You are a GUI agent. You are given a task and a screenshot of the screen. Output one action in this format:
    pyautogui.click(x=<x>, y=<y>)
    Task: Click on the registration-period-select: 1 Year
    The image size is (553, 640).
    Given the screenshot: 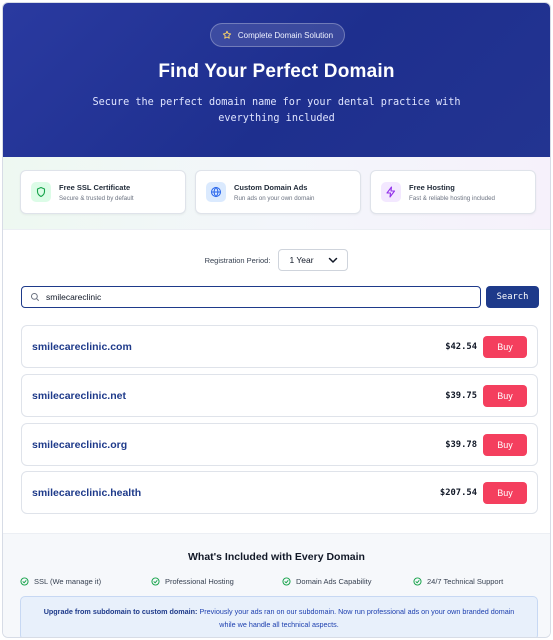 What is the action you would take?
    pyautogui.click(x=313, y=260)
    